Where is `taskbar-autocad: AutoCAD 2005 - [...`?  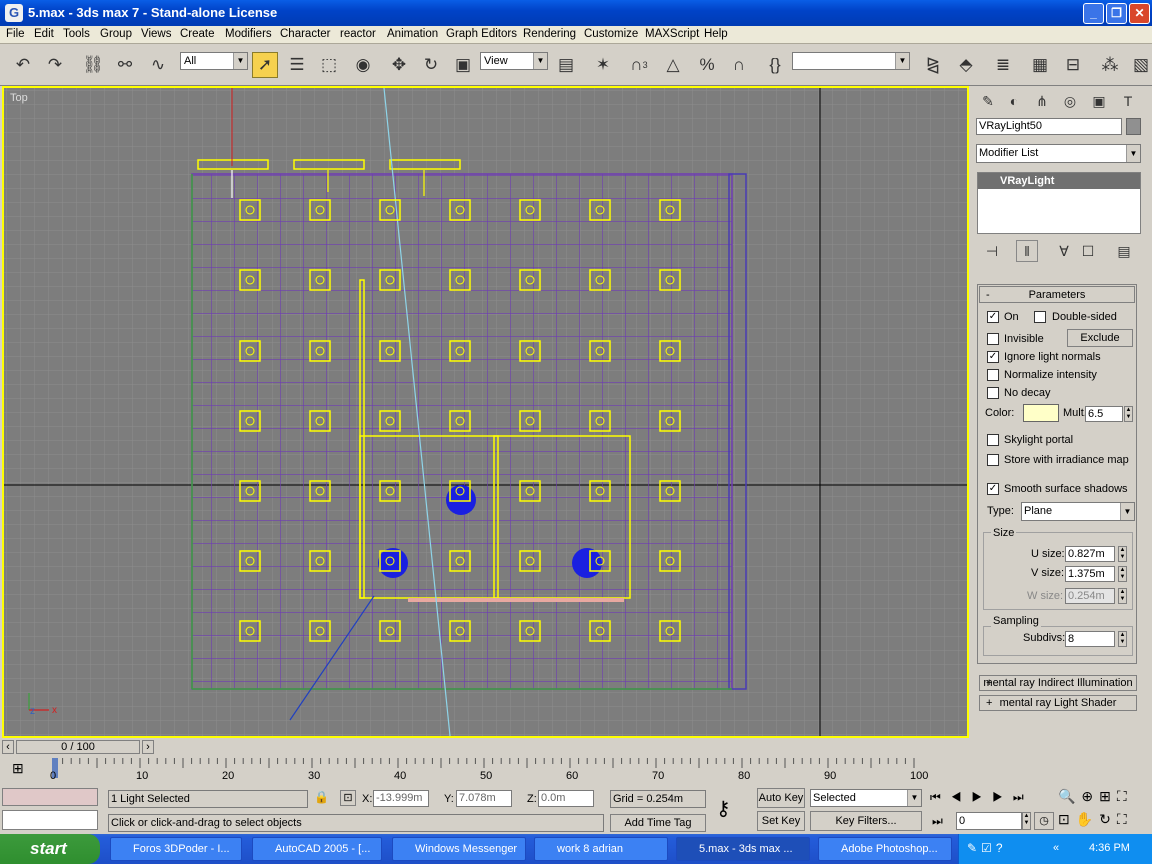
taskbar-autocad: AutoCAD 2005 - [... is located at coordinates (317, 849).